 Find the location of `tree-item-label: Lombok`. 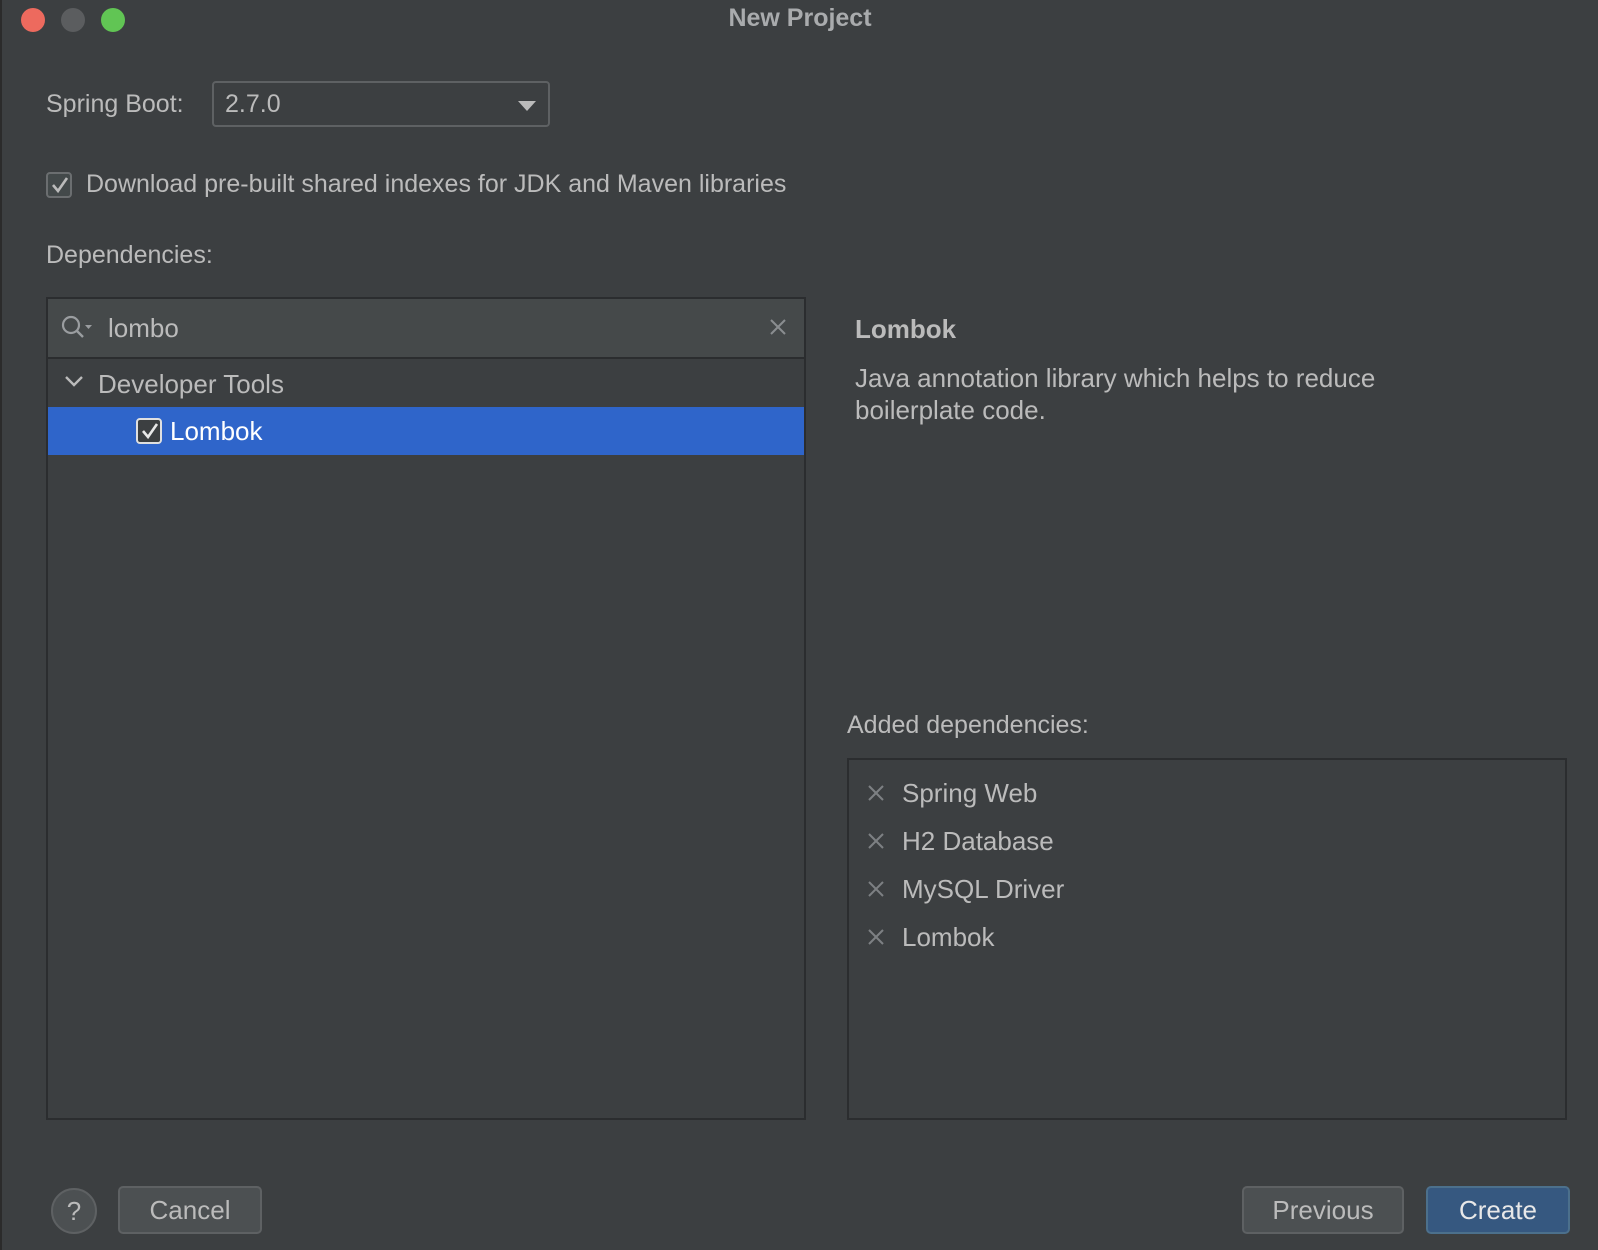

tree-item-label: Lombok is located at coordinates (216, 431).